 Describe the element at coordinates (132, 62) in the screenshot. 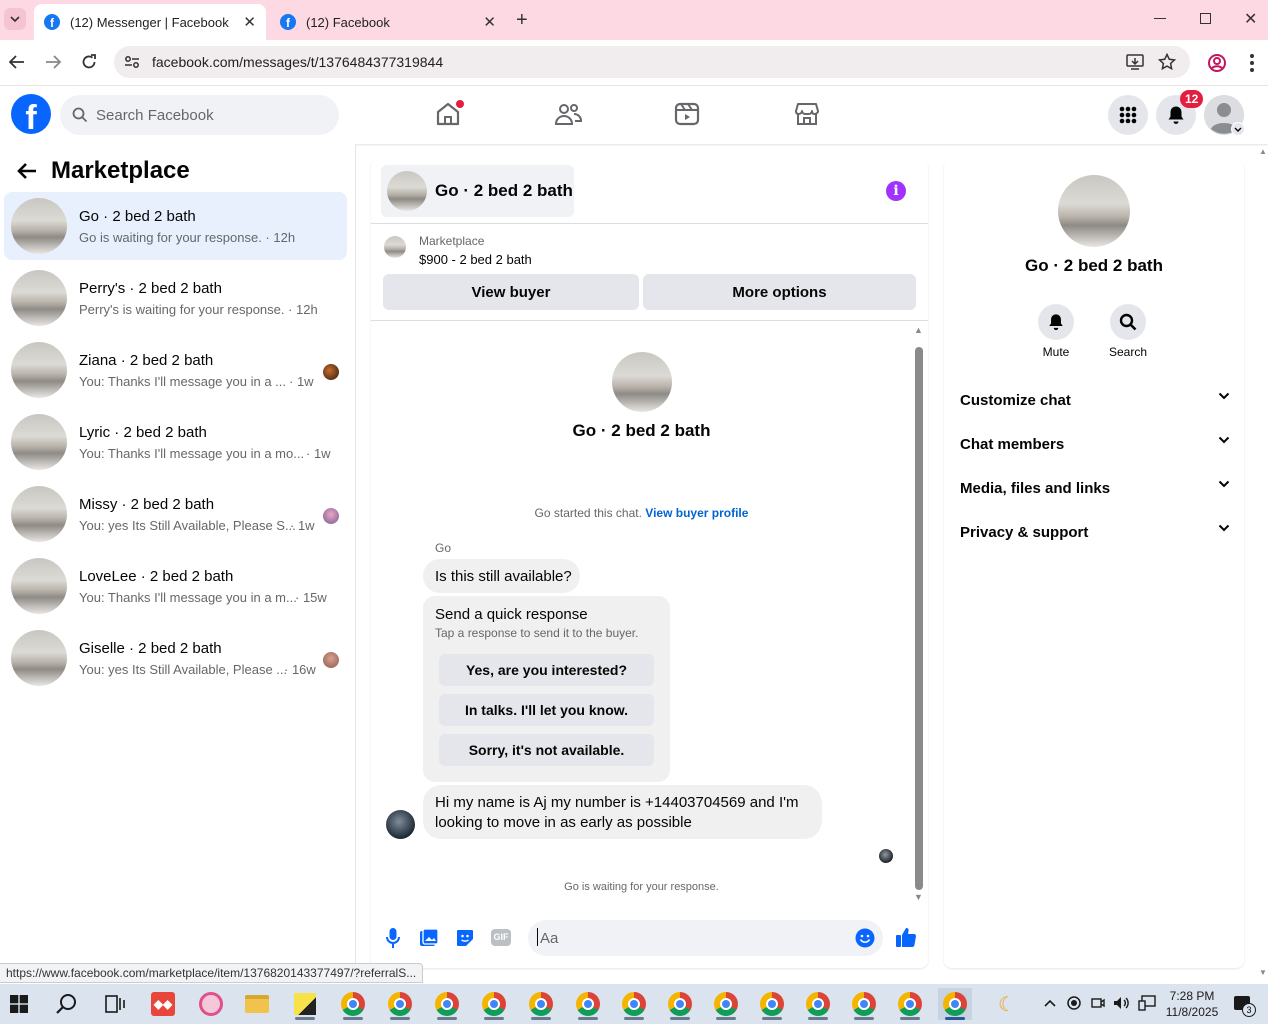

I see `site-info-icon` at that location.